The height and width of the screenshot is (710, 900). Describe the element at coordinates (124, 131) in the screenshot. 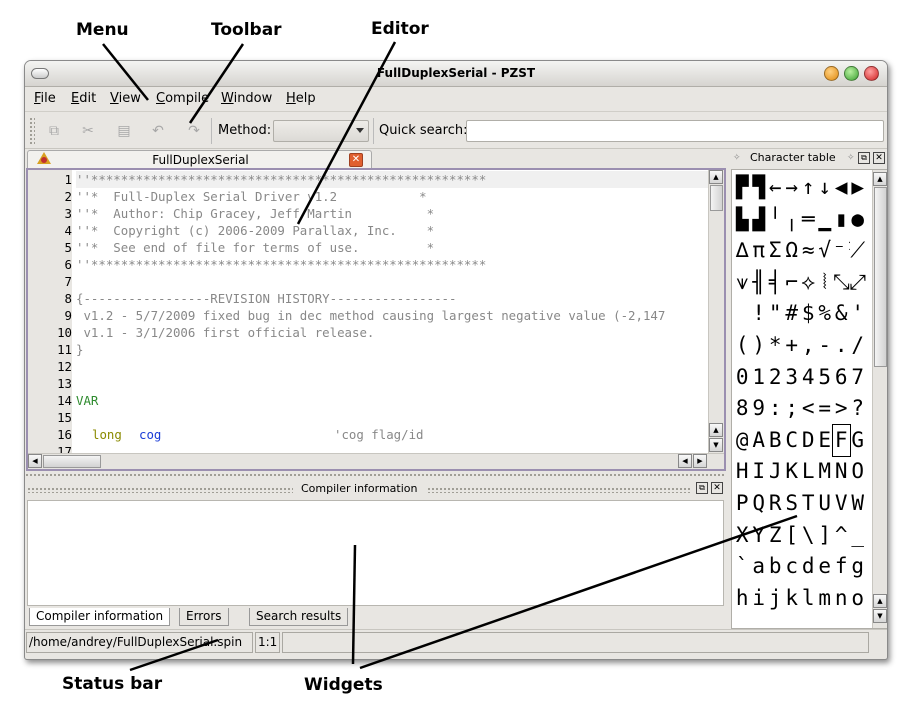

I see `paste-icon: ▤` at that location.